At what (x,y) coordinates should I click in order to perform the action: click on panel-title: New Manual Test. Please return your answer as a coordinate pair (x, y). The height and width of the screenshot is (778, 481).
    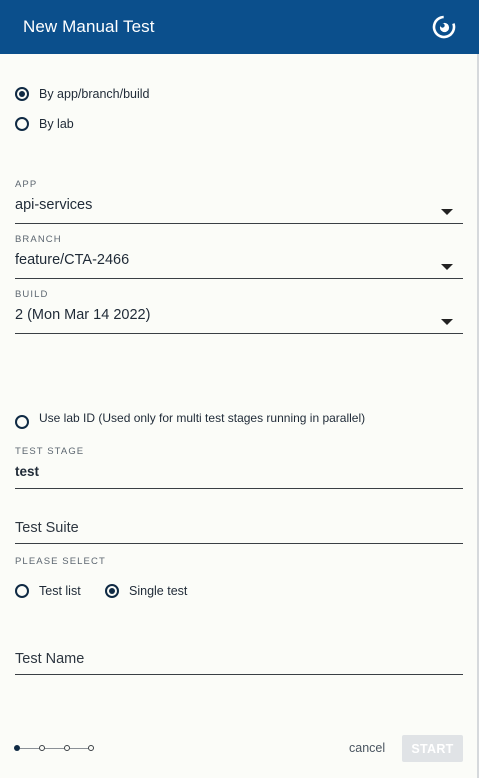
    Looking at the image, I should click on (89, 26).